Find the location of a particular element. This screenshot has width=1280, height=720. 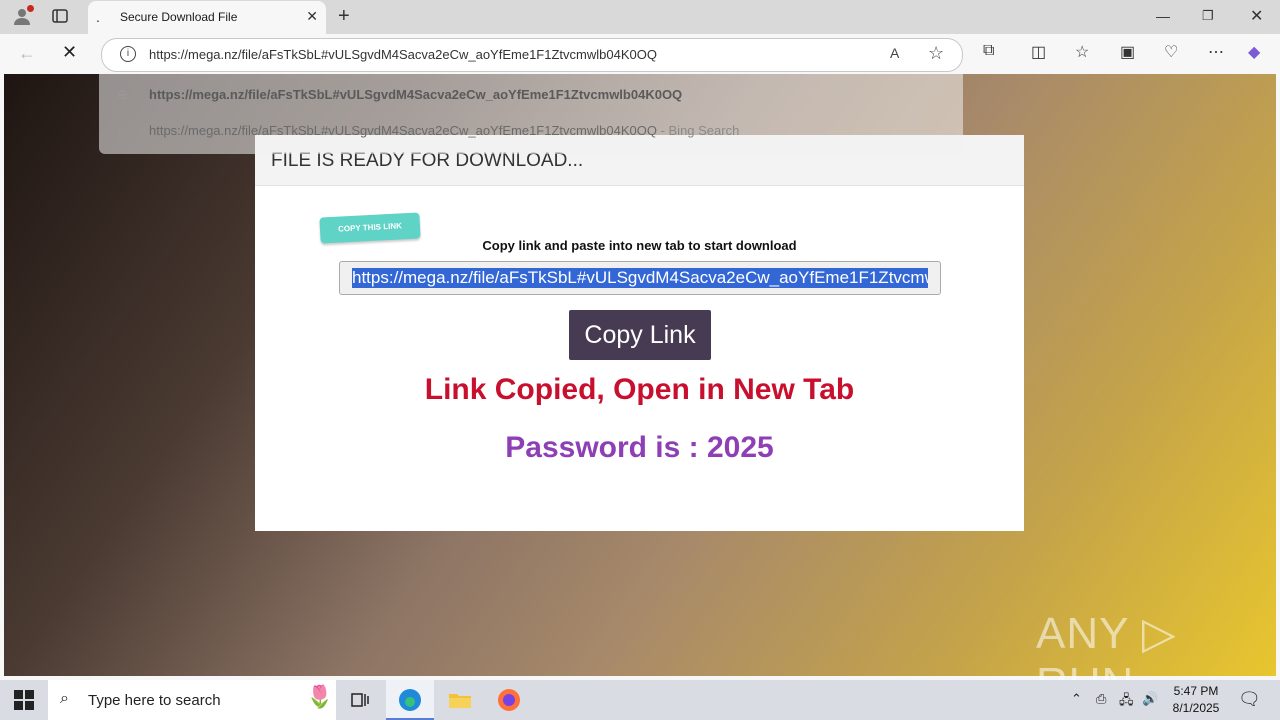

globe-icon: ⊕ is located at coordinates (123, 94).